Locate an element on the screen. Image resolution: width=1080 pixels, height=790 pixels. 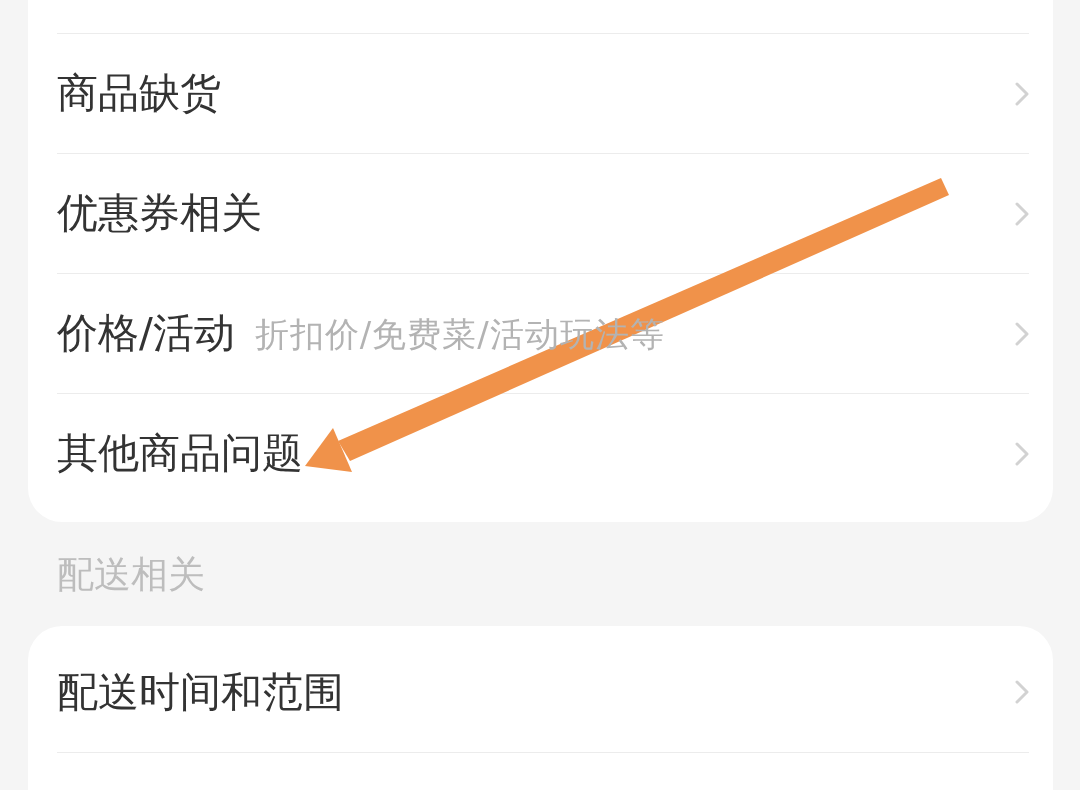
menu-item: 商品缺货 is located at coordinates (543, 93).